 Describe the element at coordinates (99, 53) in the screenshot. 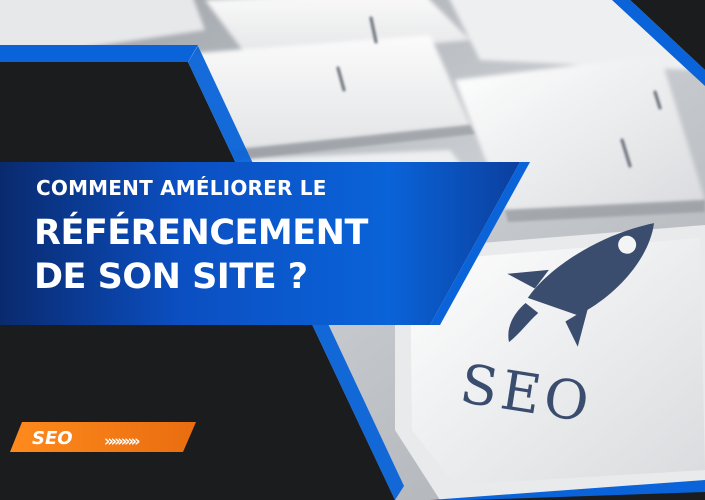

I see `top-blue-strip` at that location.